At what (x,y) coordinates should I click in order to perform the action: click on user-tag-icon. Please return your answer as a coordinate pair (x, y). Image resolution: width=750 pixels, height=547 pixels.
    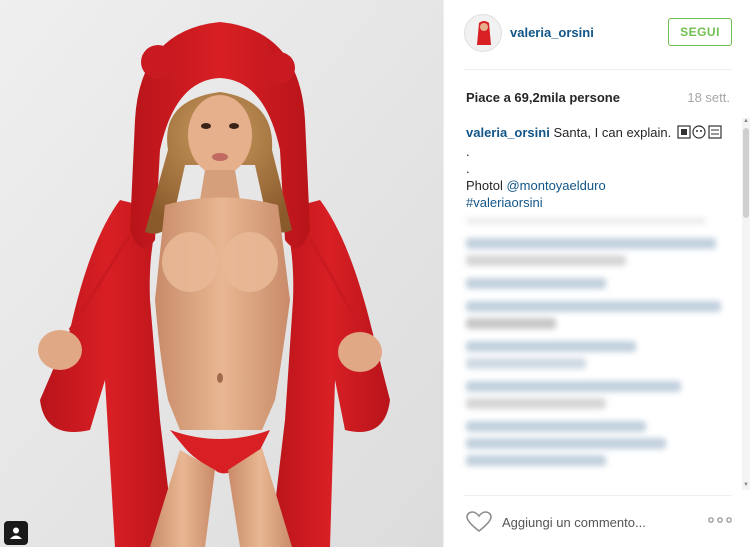
    Looking at the image, I should click on (16, 533).